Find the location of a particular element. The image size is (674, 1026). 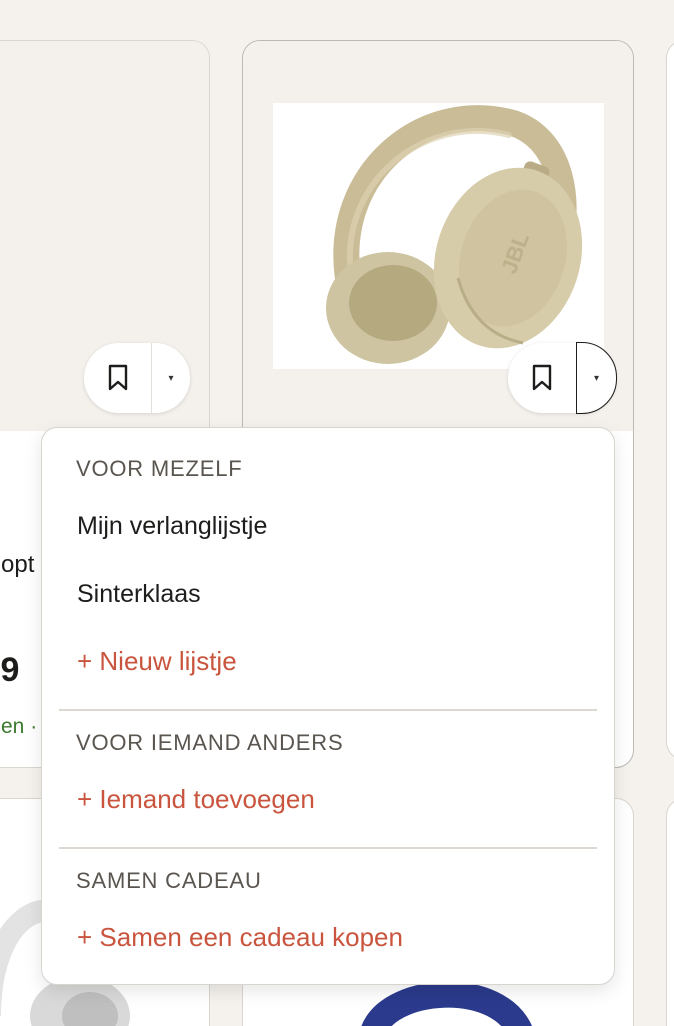

save-button-group: ▾ is located at coordinates (137, 378).